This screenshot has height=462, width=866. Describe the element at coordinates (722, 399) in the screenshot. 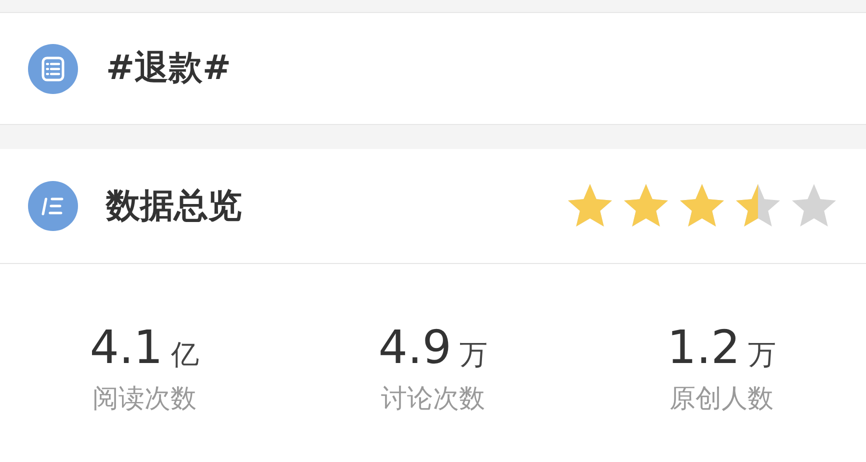

I see `stat-label: 原创人数` at that location.